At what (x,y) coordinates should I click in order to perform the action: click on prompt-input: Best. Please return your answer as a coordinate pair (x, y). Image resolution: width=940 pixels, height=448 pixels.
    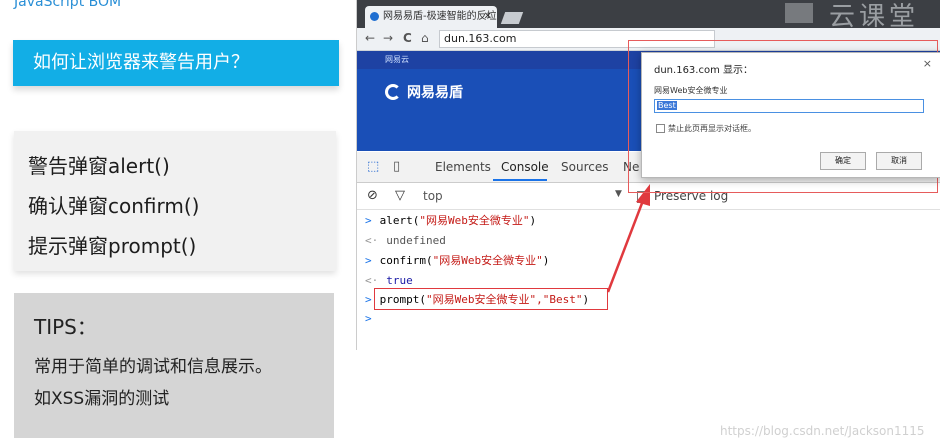
    Looking at the image, I should click on (789, 106).